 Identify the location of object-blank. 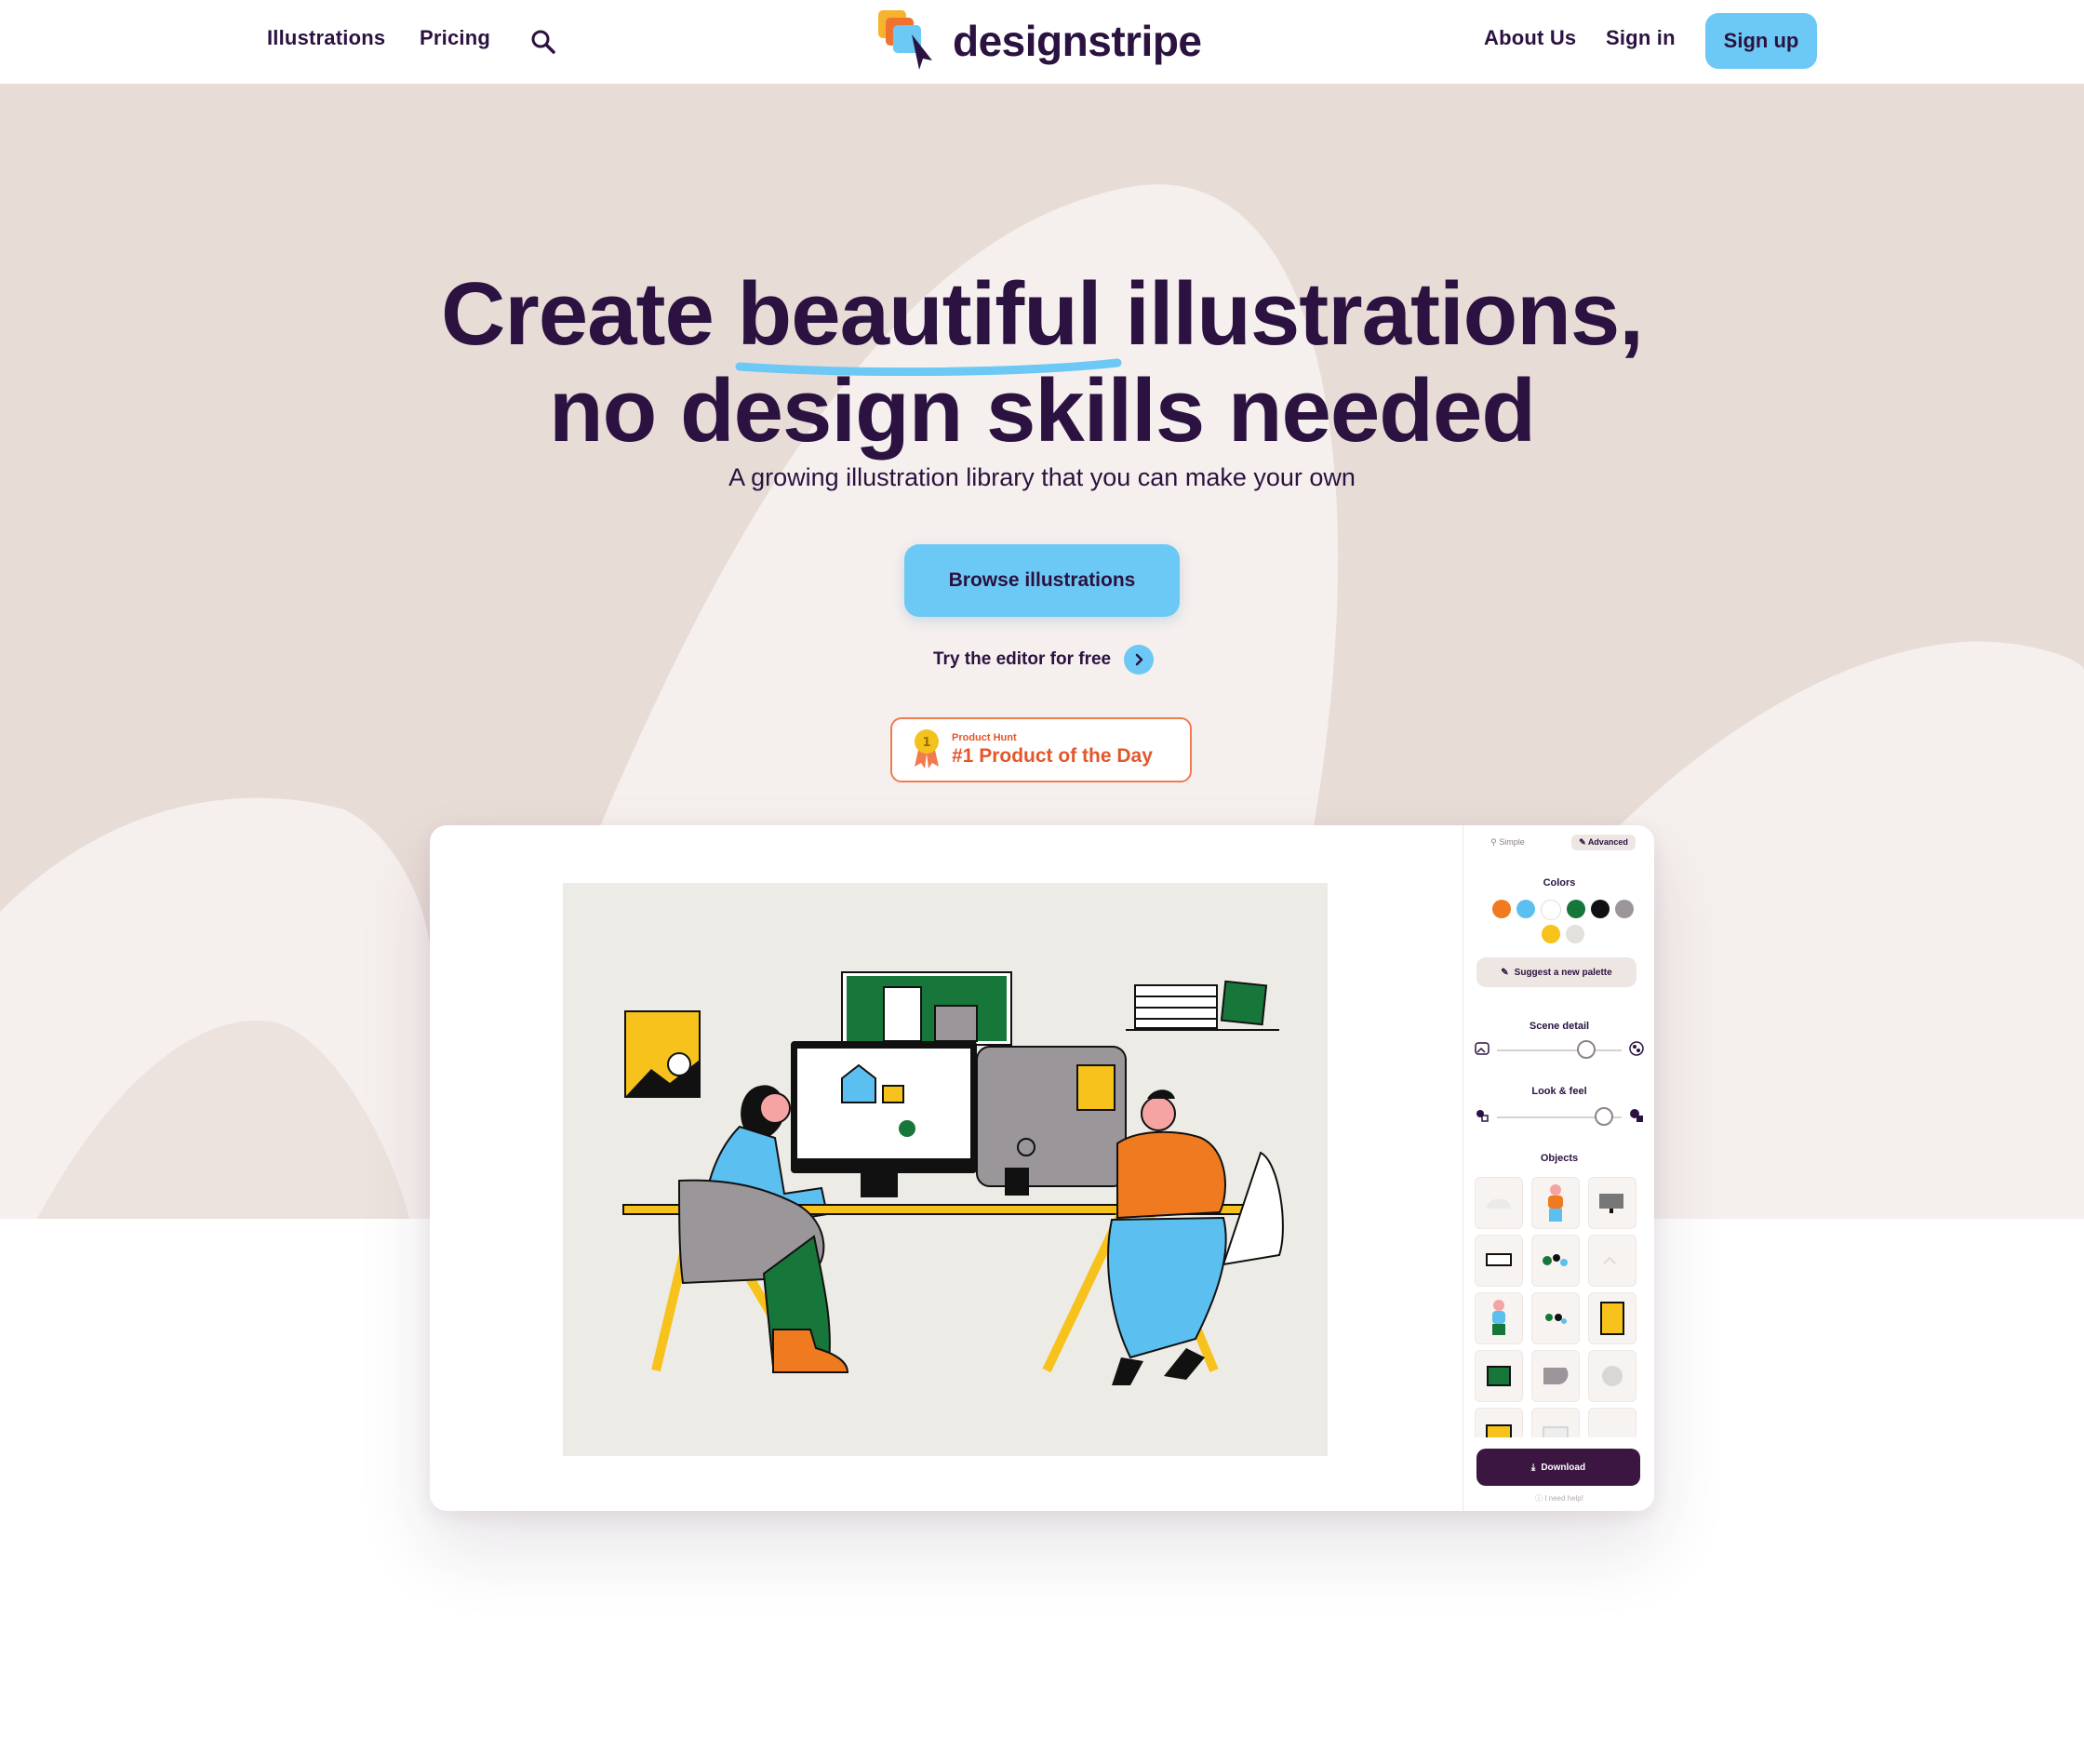
(1612, 1422).